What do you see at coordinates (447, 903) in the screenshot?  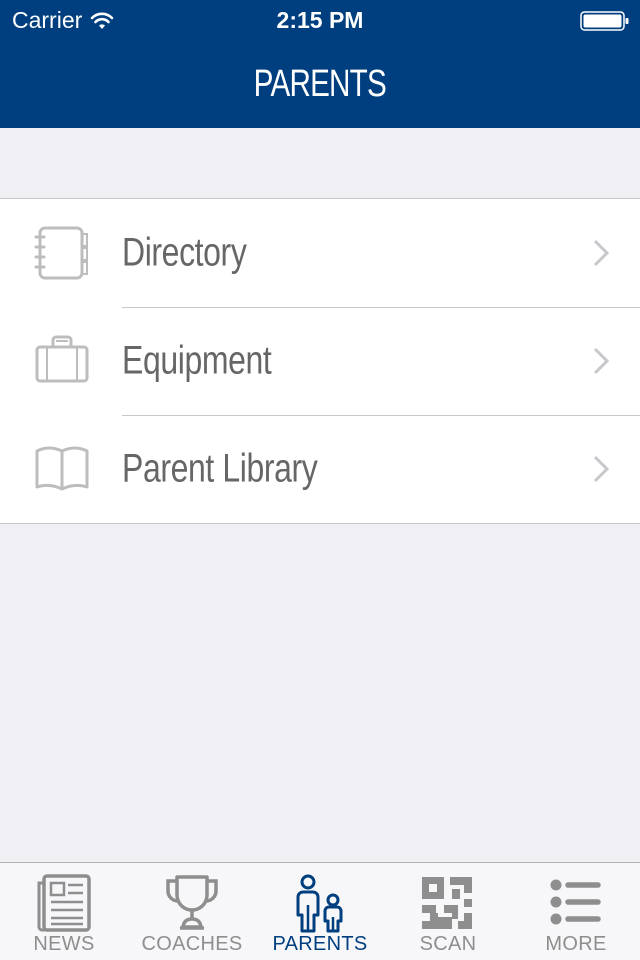 I see `qr-code-icon` at bounding box center [447, 903].